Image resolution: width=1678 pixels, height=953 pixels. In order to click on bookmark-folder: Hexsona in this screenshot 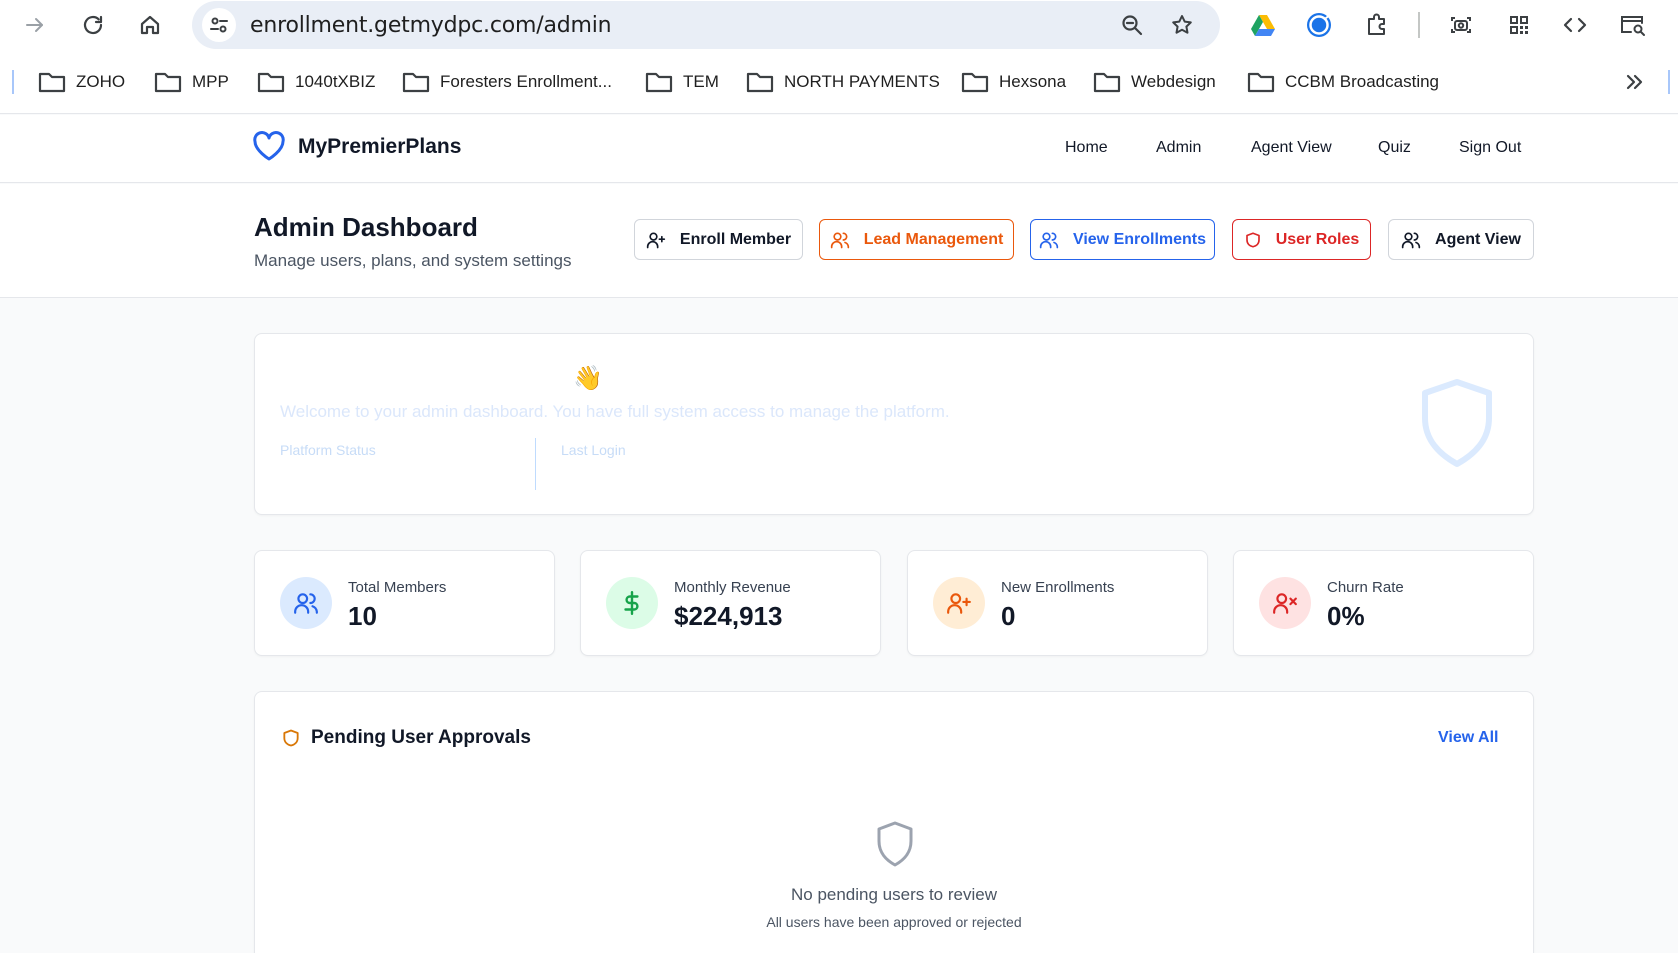, I will do `click(1013, 82)`.